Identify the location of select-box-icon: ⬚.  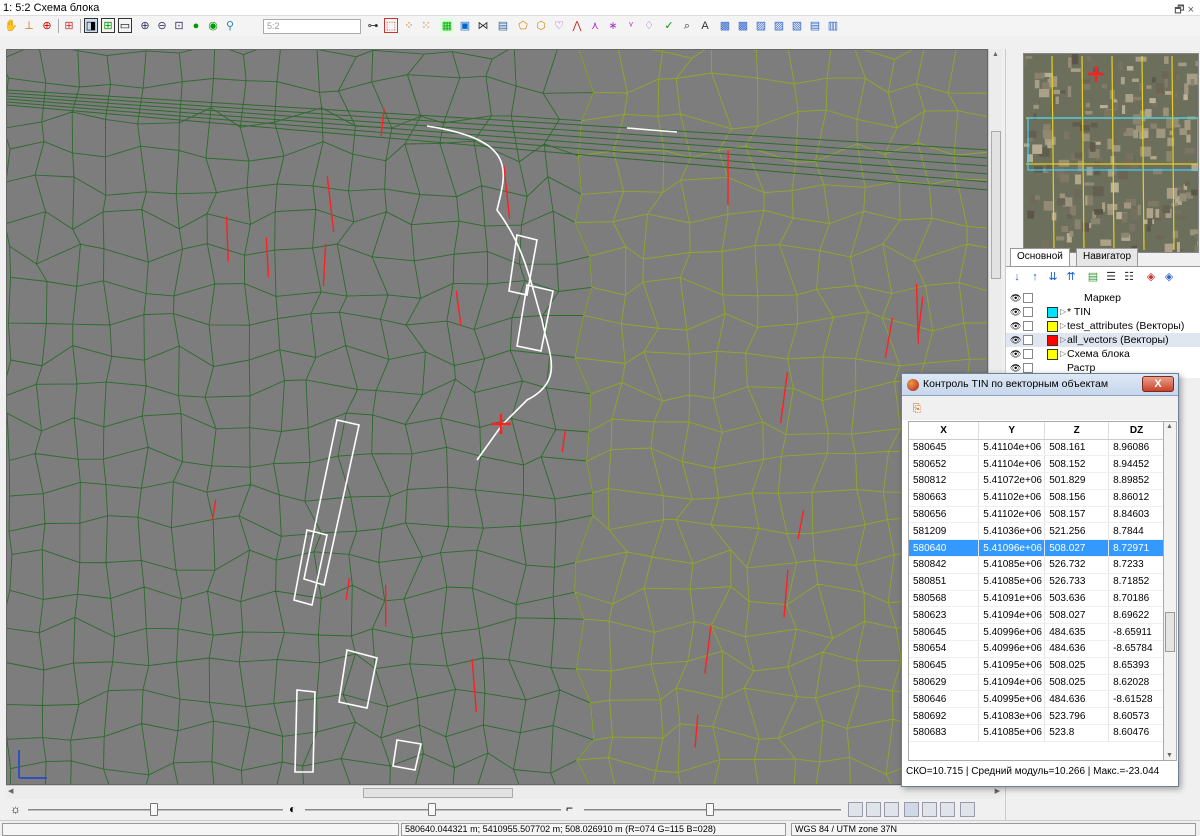
(391, 25).